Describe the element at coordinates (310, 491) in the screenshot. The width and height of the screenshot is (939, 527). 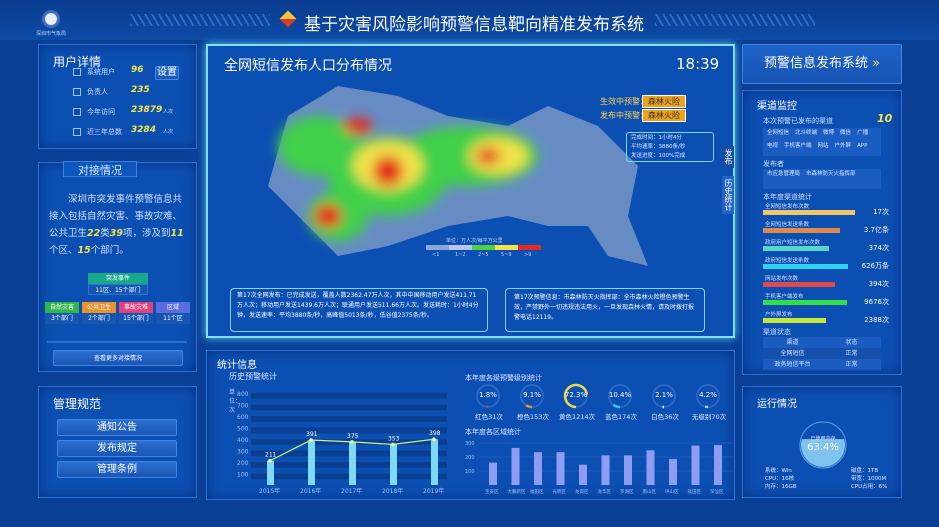
I see `x-tick: 2016年` at that location.